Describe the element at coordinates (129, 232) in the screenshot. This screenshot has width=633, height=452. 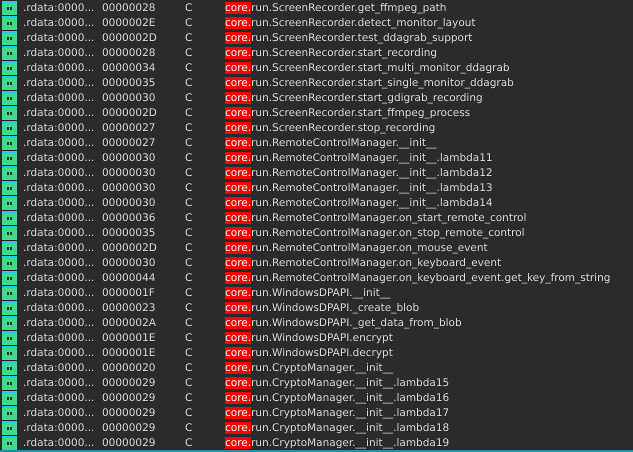
I see `length-cell-text: 00000035` at that location.